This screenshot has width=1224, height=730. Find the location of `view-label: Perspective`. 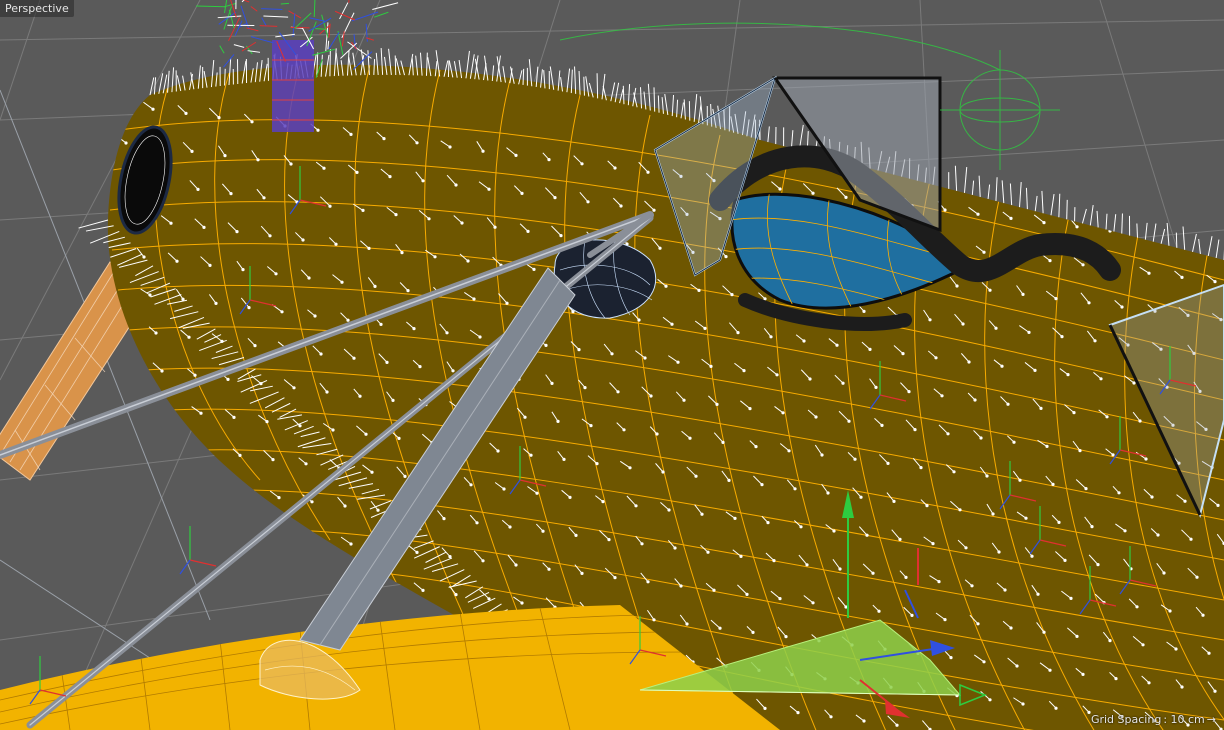

view-label: Perspective is located at coordinates (37, 8).